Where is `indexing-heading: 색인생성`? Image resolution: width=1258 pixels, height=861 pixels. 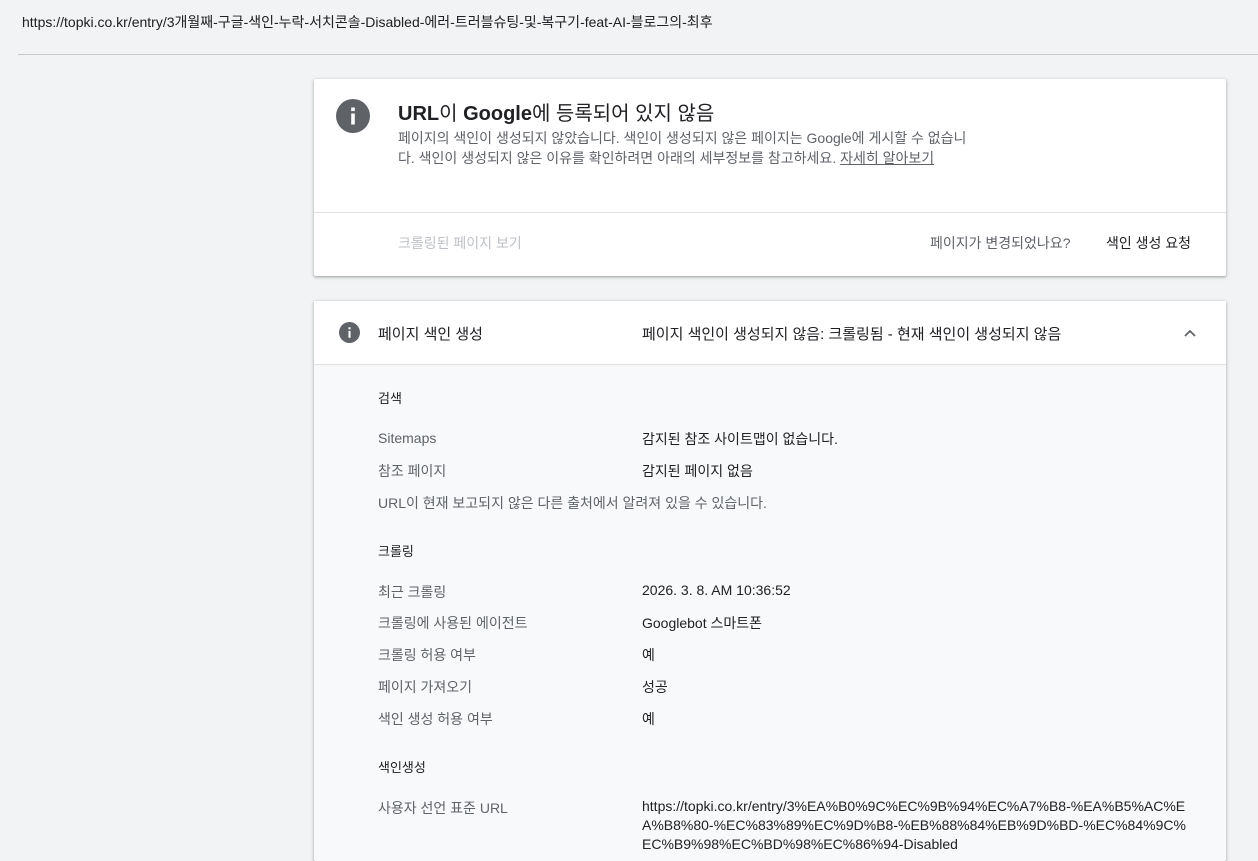
indexing-heading: 색인생성 is located at coordinates (402, 767).